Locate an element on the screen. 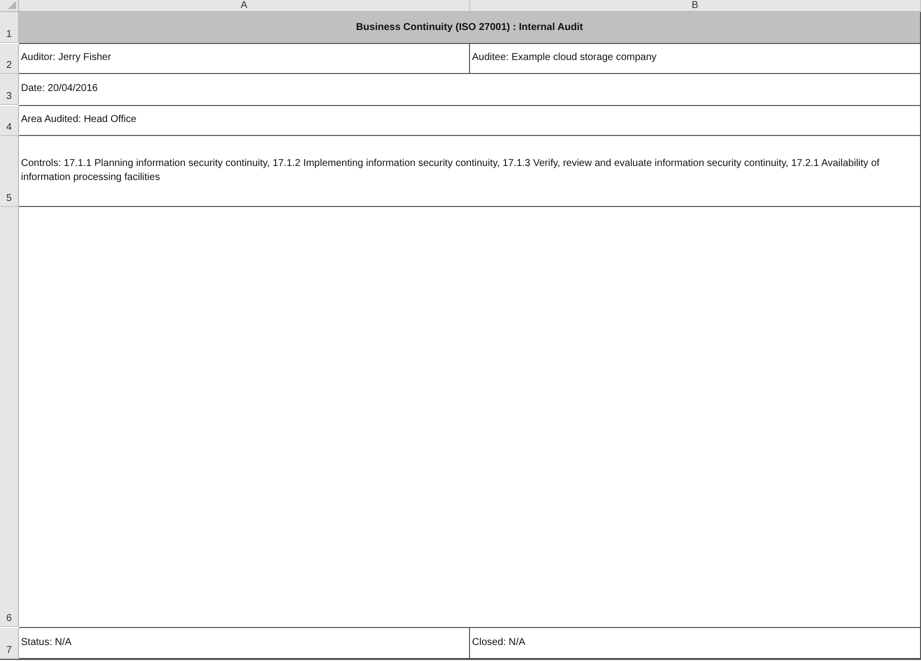  table-cell: Controls: 17.1.1 Planning information security continuity, 17.1.2 Implementing information security continuity, 17.1.3 Verify, review and evaluate information security continuity, 17.2.1 Availability of information processing facilities is located at coordinates (470, 172).